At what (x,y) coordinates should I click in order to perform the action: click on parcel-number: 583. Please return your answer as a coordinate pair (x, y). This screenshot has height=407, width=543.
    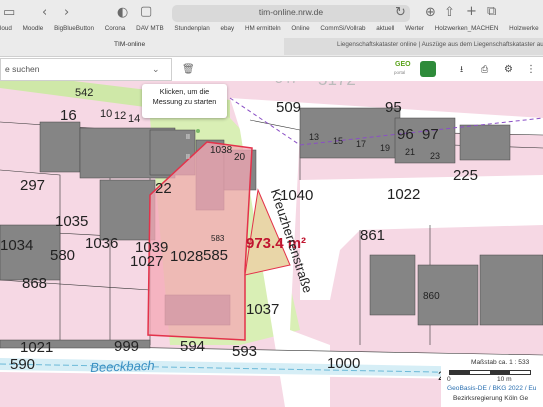
    Looking at the image, I should click on (218, 238).